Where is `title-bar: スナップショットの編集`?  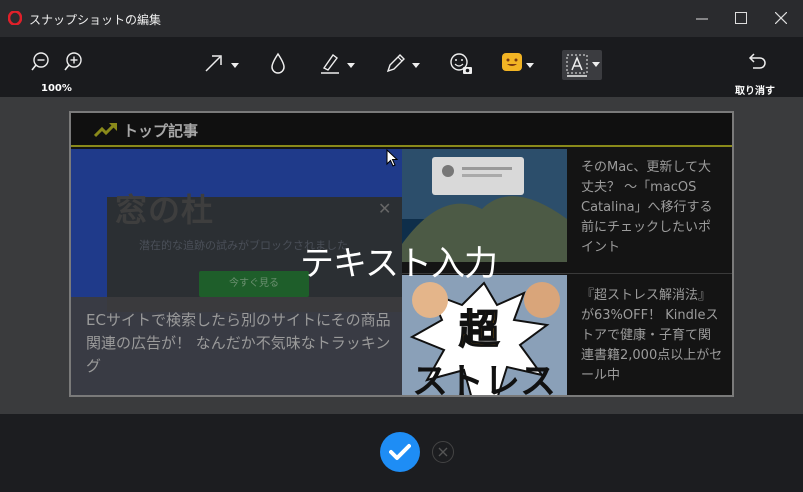 title-bar: スナップショットの編集 is located at coordinates (401, 18).